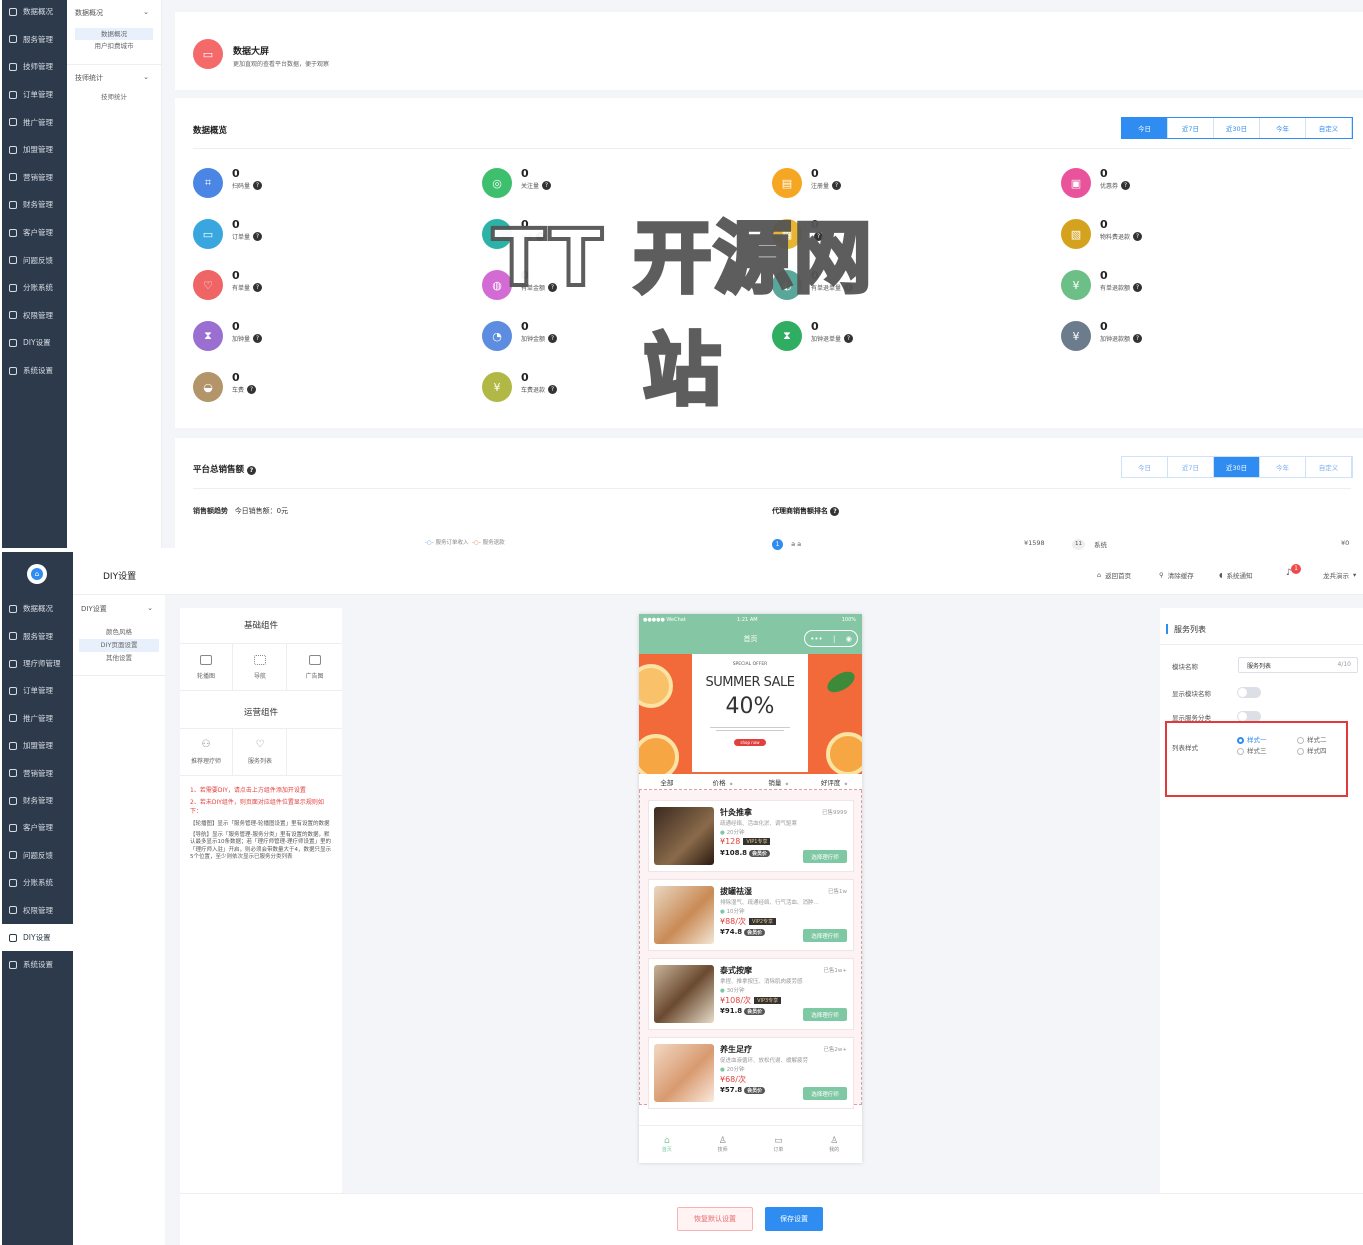  Describe the element at coordinates (114, 46) in the screenshot. I see `submenu-item: 用户扣费城市` at that location.